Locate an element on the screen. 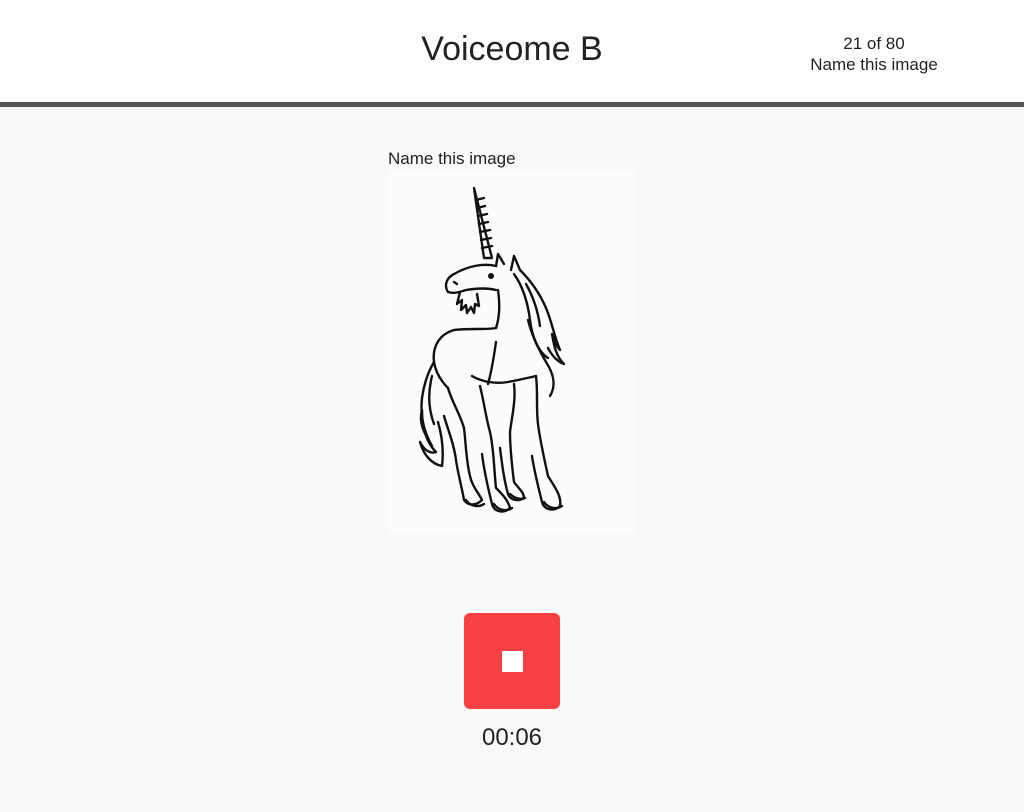 The image size is (1024, 812). task-prompt: Name this image is located at coordinates (452, 158).